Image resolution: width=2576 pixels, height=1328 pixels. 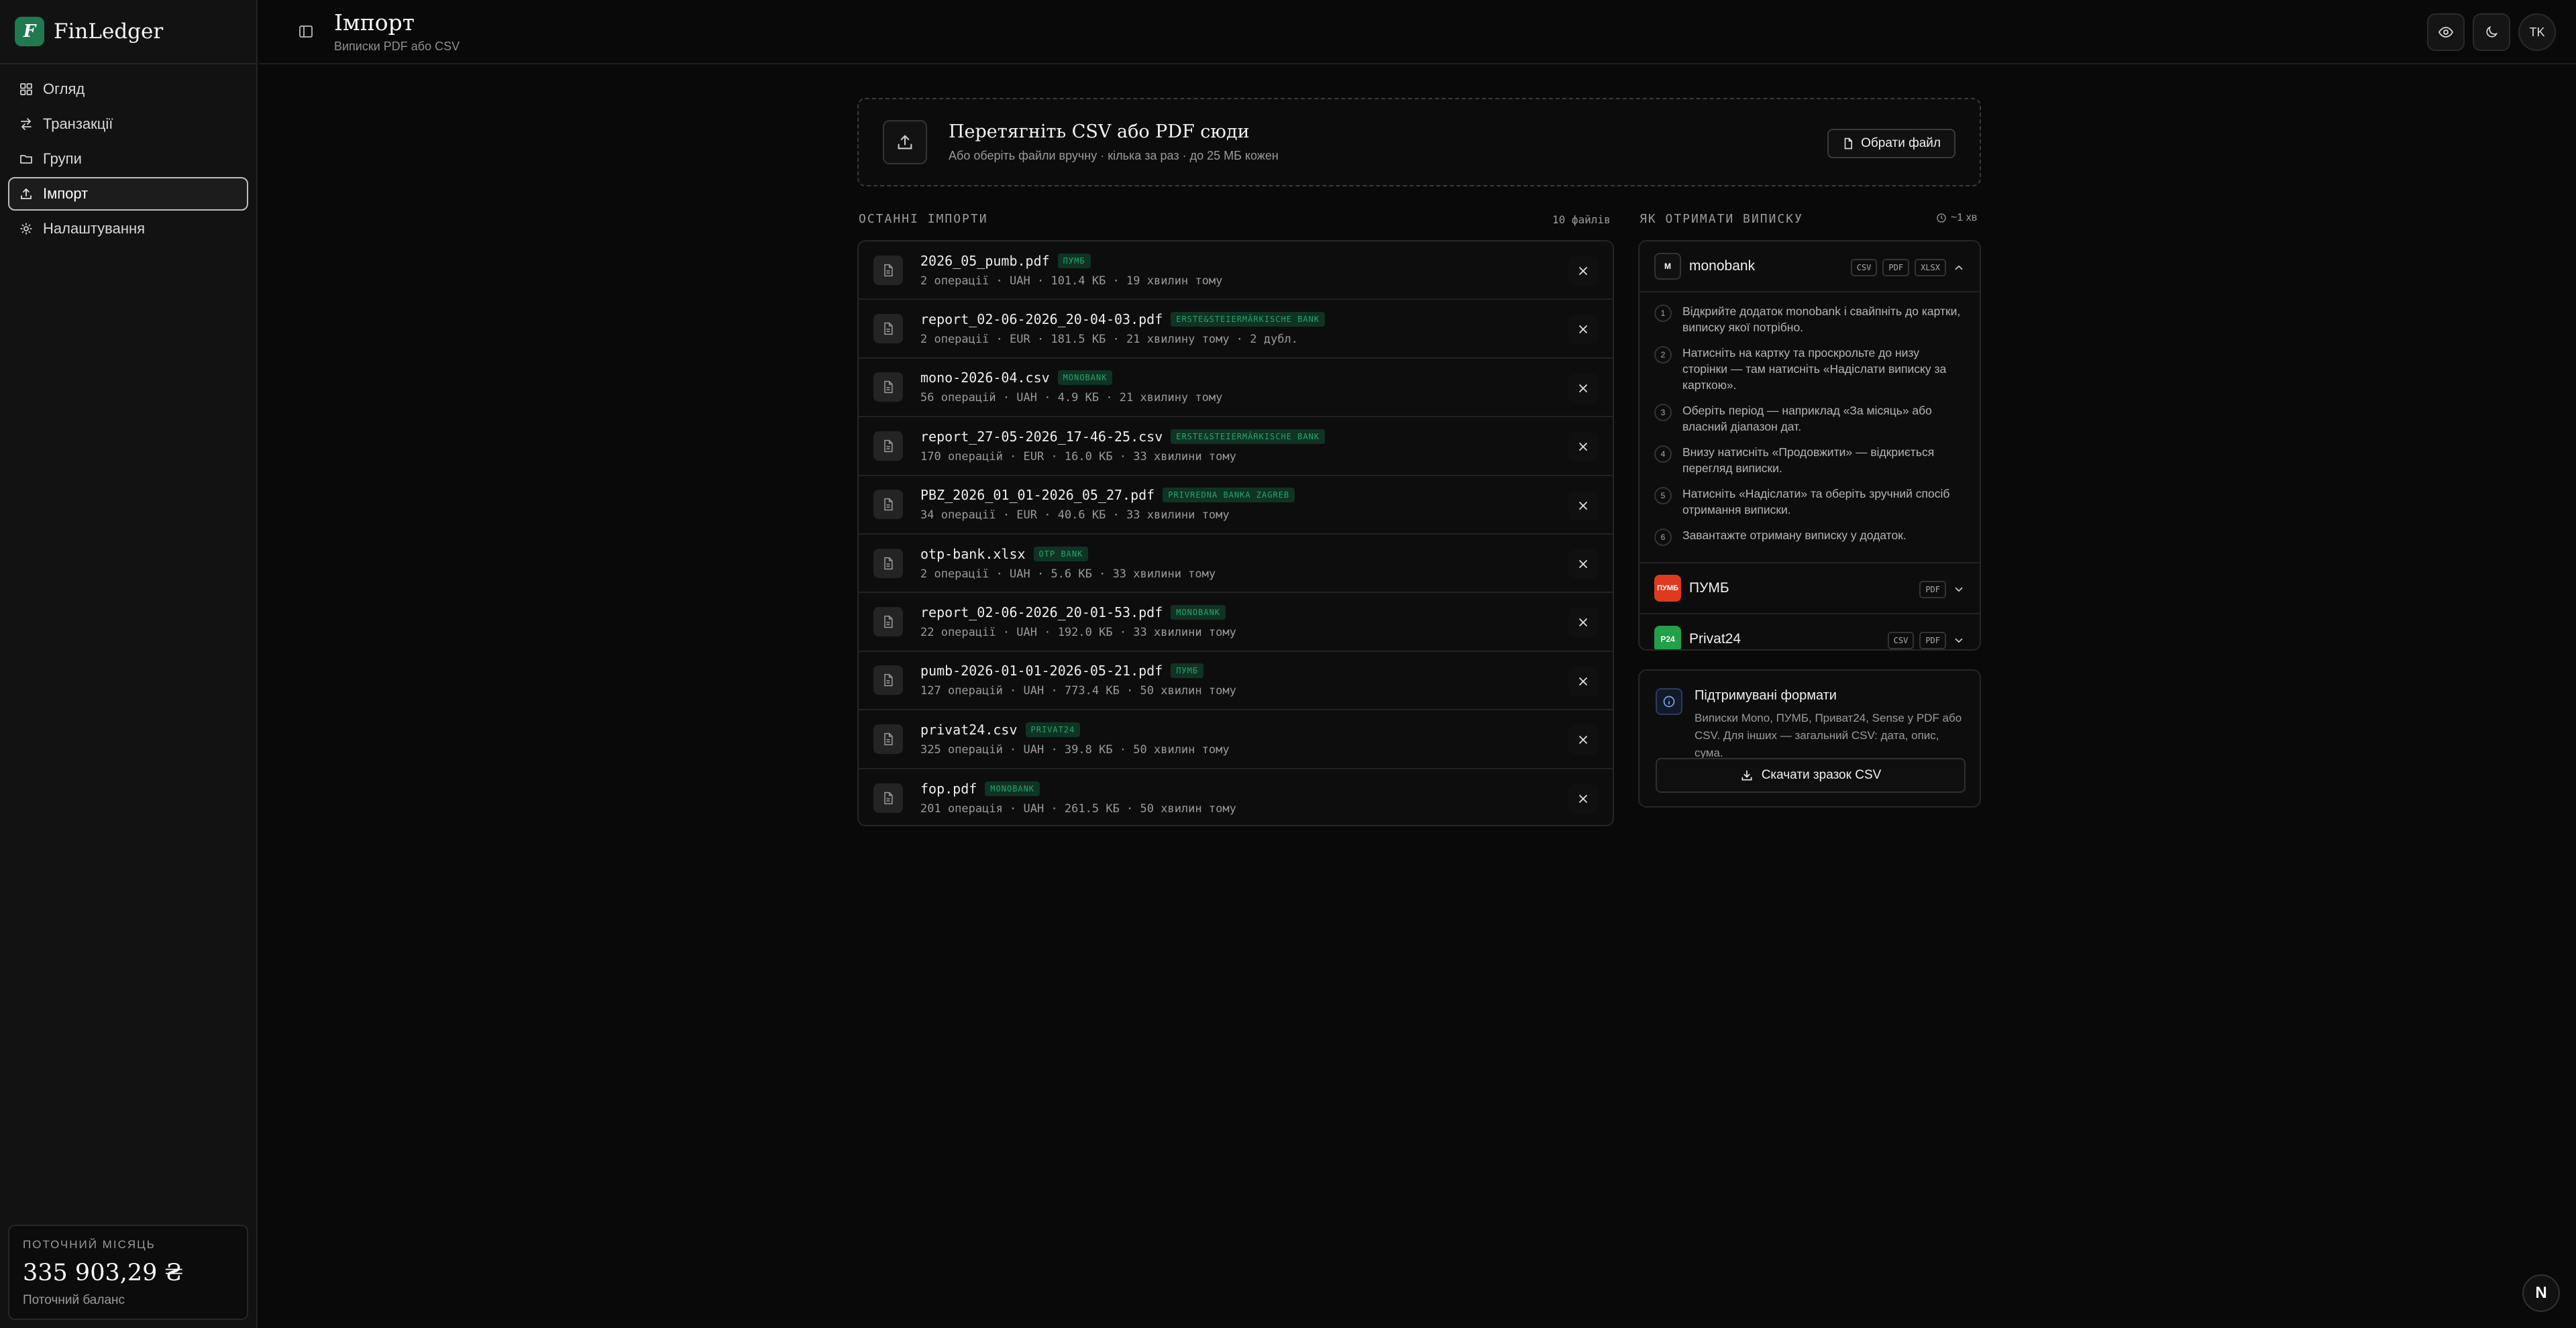 I want to click on download-sample-csv-button: Скачати зразок CSV, so click(x=1811, y=776).